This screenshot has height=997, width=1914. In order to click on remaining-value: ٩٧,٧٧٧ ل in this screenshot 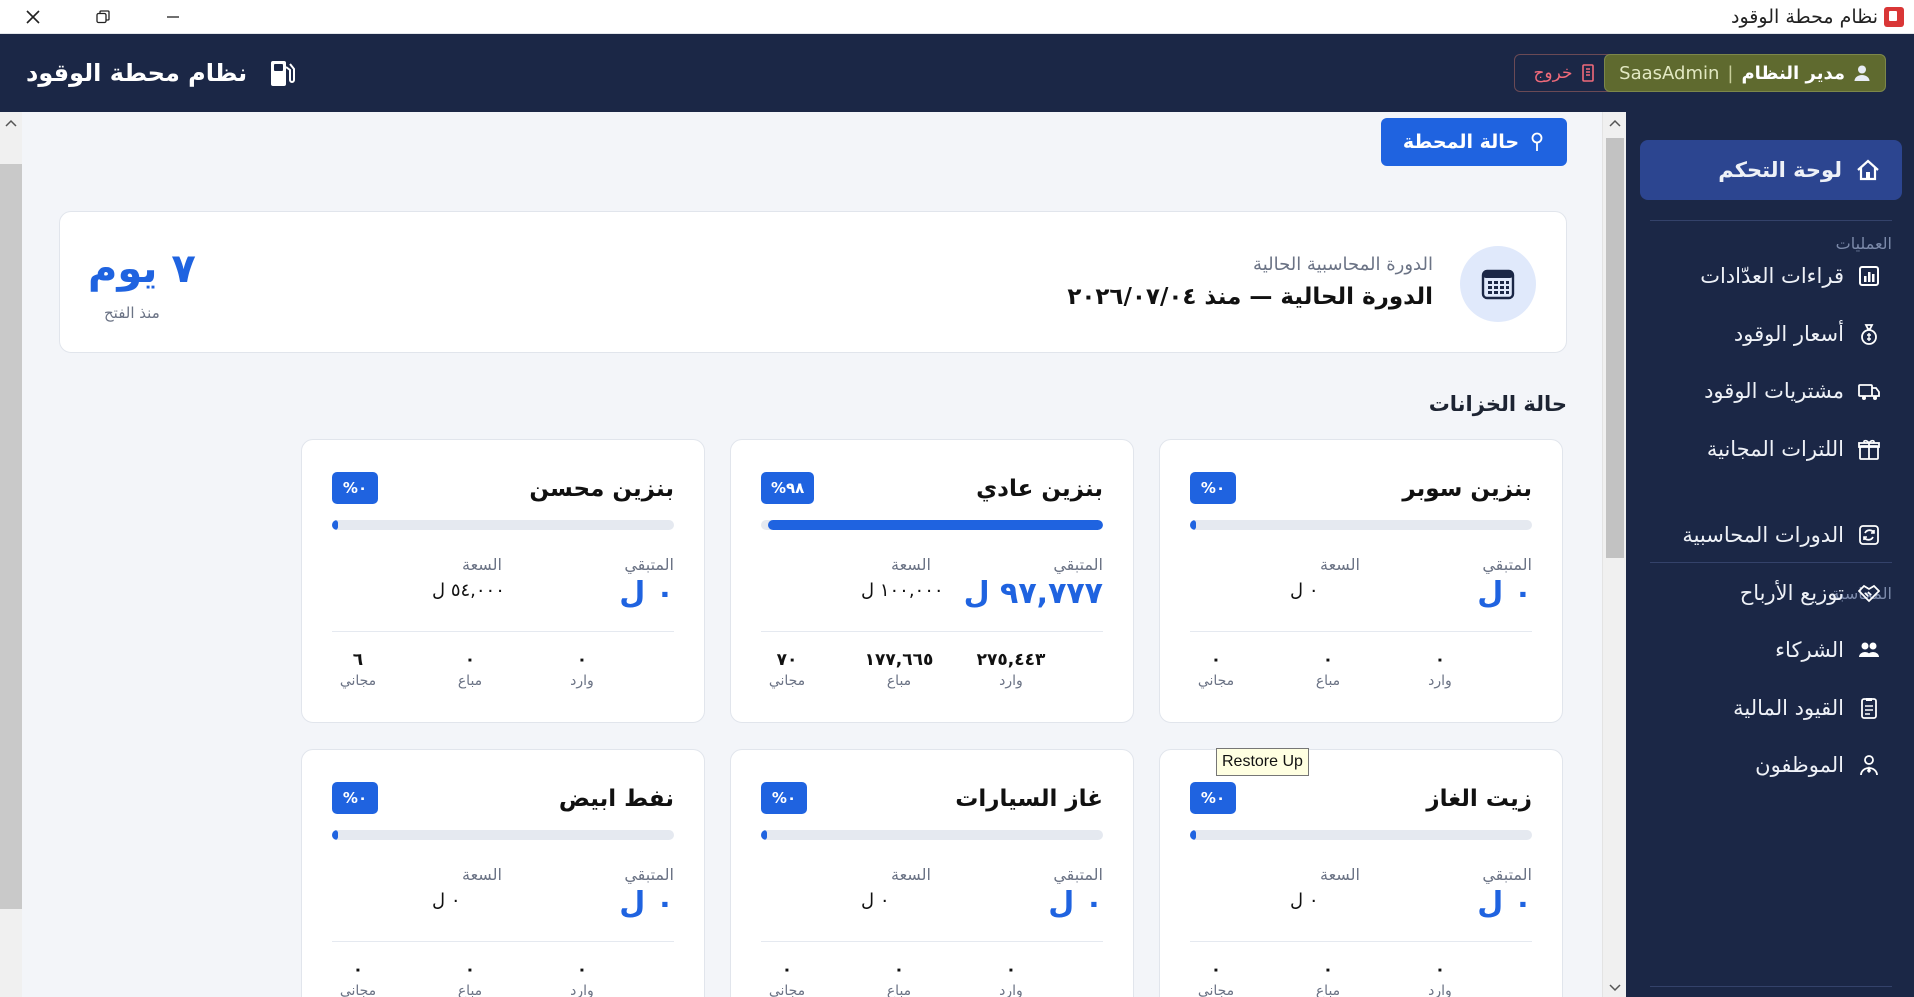, I will do `click(1033, 593)`.